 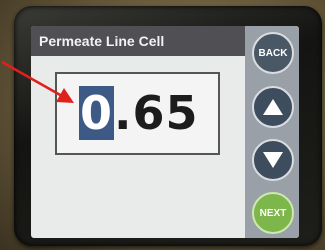 What do you see at coordinates (37, 81) in the screenshot?
I see `annotation-arrow-icon` at bounding box center [37, 81].